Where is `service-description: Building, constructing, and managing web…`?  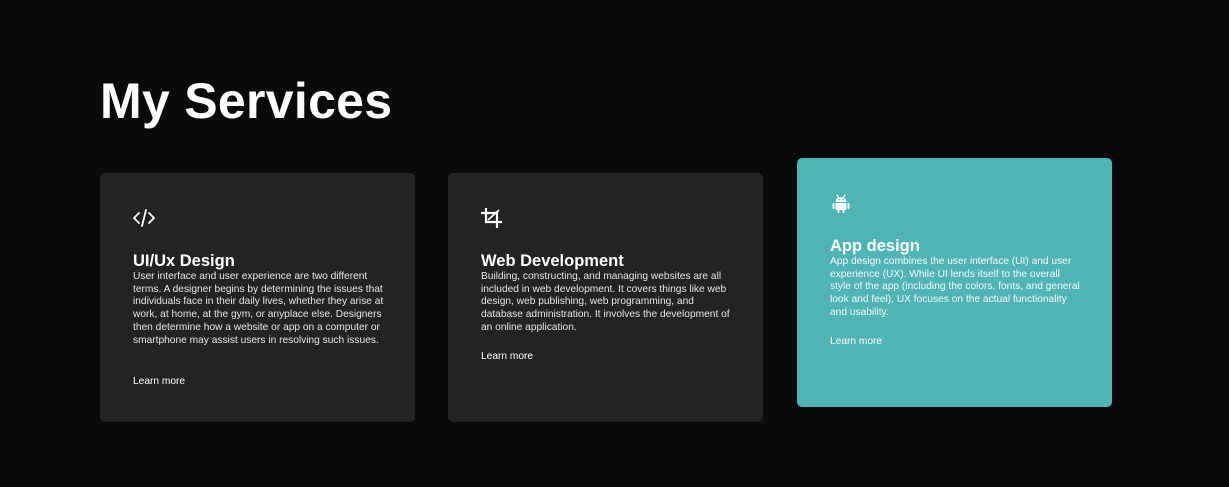
service-description: Building, constructing, and managing web… is located at coordinates (605, 302).